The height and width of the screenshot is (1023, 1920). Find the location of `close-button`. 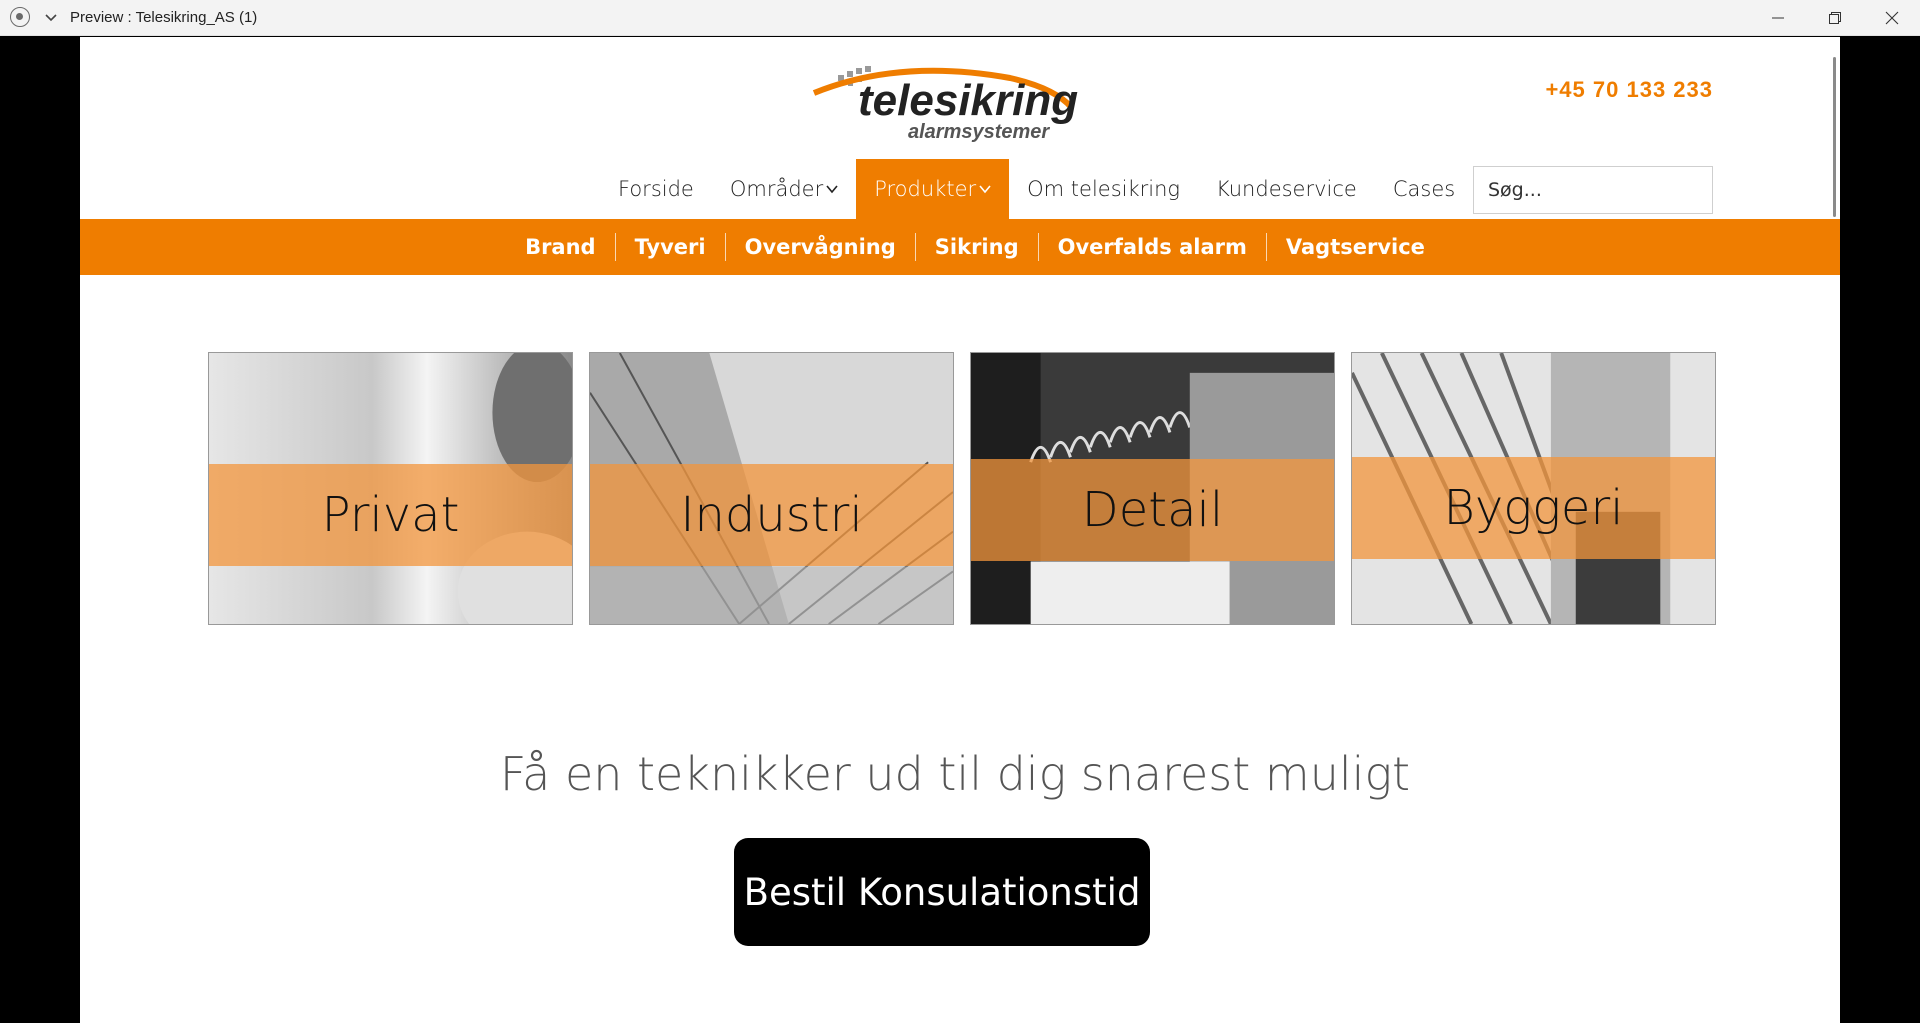

close-button is located at coordinates (1891, 18).